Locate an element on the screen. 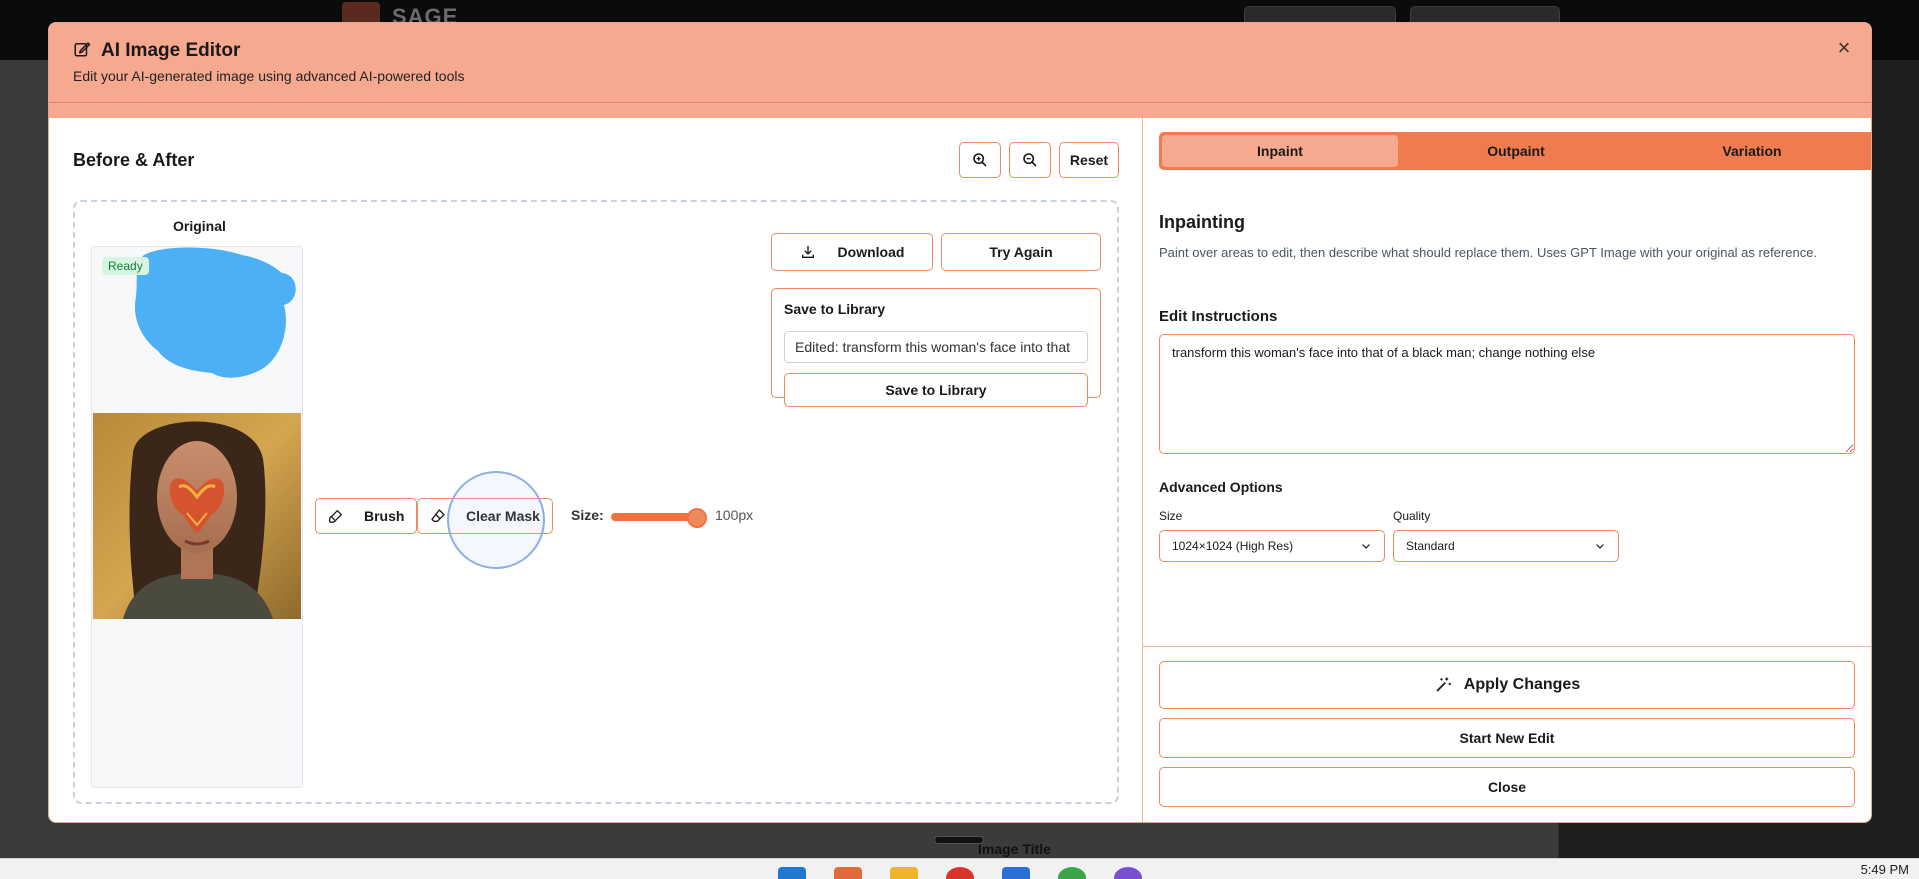 The image size is (1919, 879). background-drag-handle is located at coordinates (959, 840).